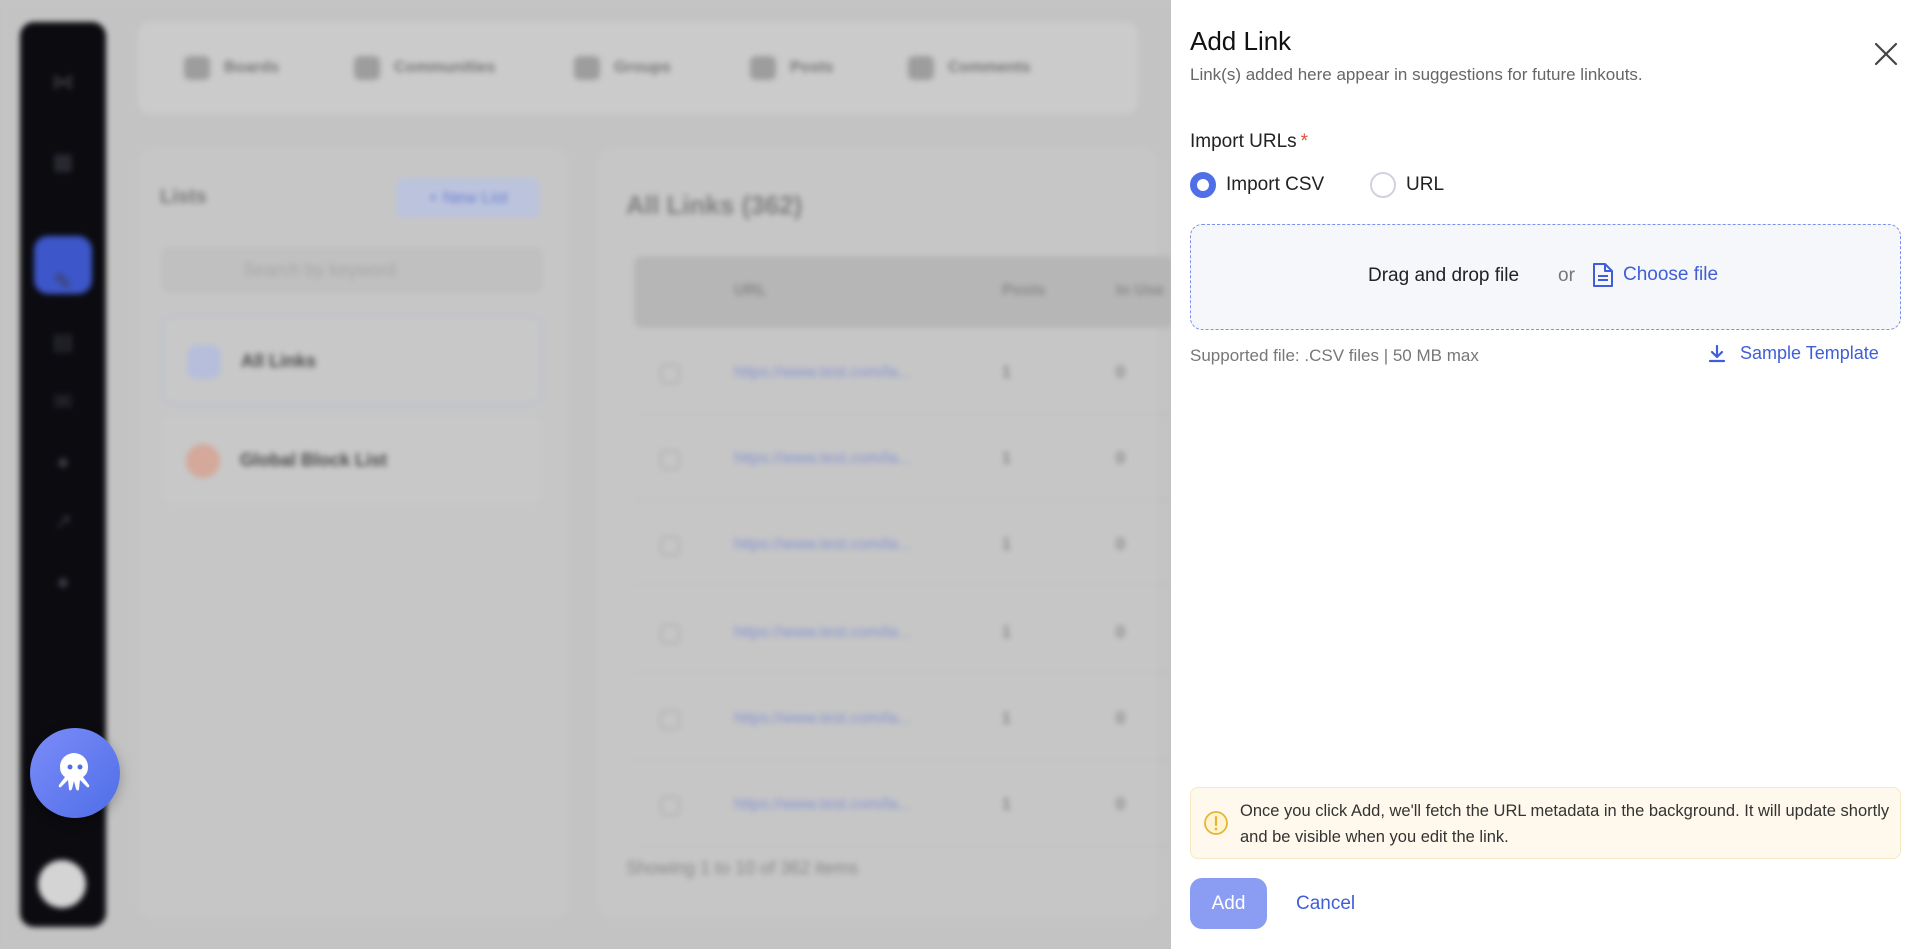 Image resolution: width=1918 pixels, height=949 pixels. Describe the element at coordinates (750, 291) in the screenshot. I see `column-header: URL` at that location.